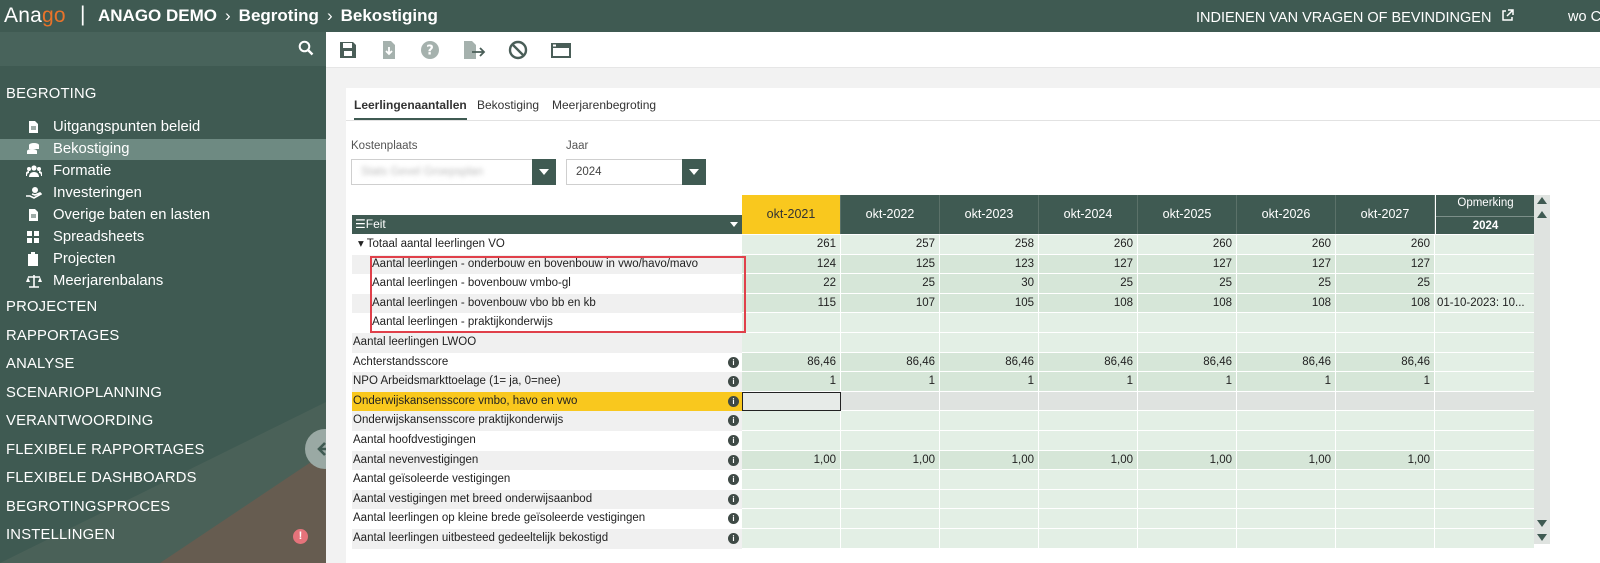 This screenshot has width=1600, height=563. Describe the element at coordinates (989, 245) in the screenshot. I see `grid-cell: 258` at that location.